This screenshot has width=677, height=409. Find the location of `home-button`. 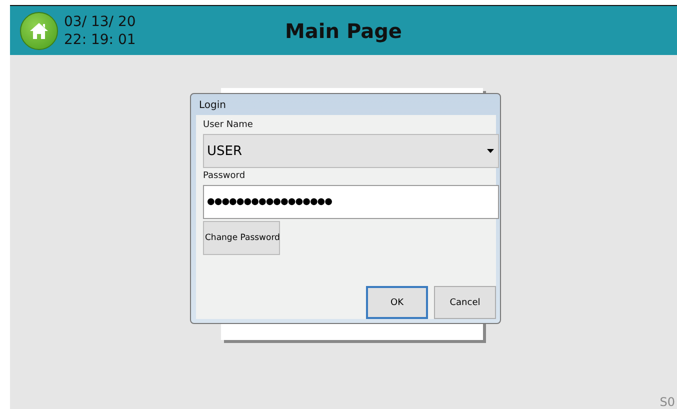

home-button is located at coordinates (39, 31).